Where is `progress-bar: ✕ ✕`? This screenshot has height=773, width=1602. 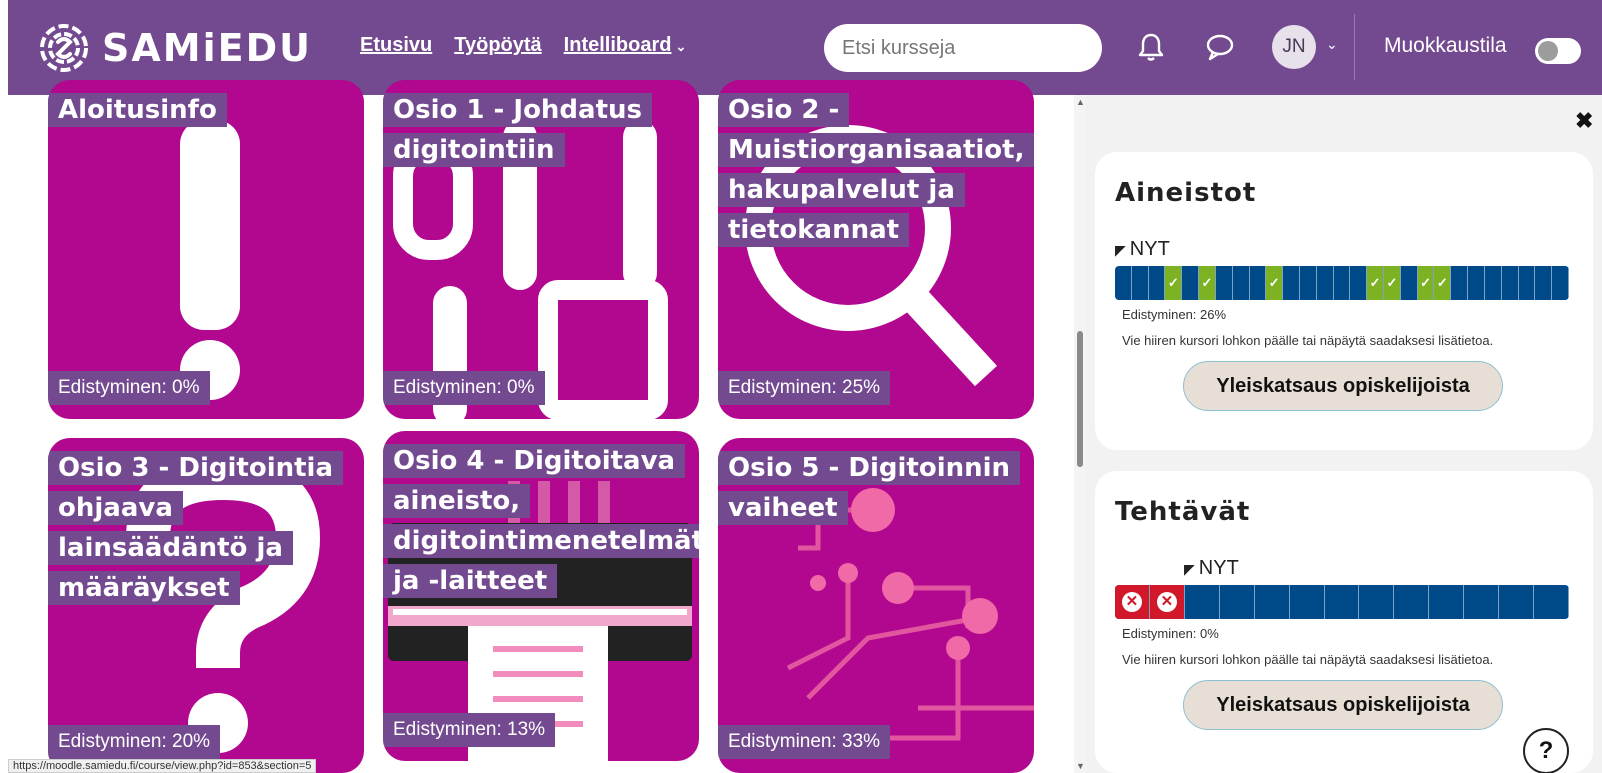 progress-bar: ✕ ✕ is located at coordinates (1342, 602).